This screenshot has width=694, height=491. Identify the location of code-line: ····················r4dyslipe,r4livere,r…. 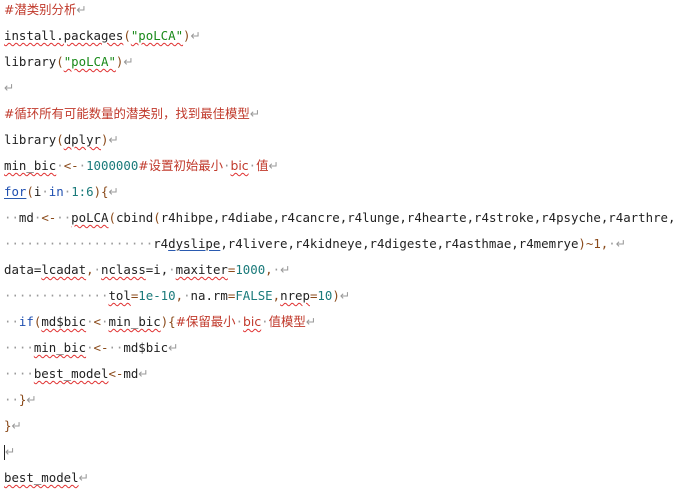
(315, 244).